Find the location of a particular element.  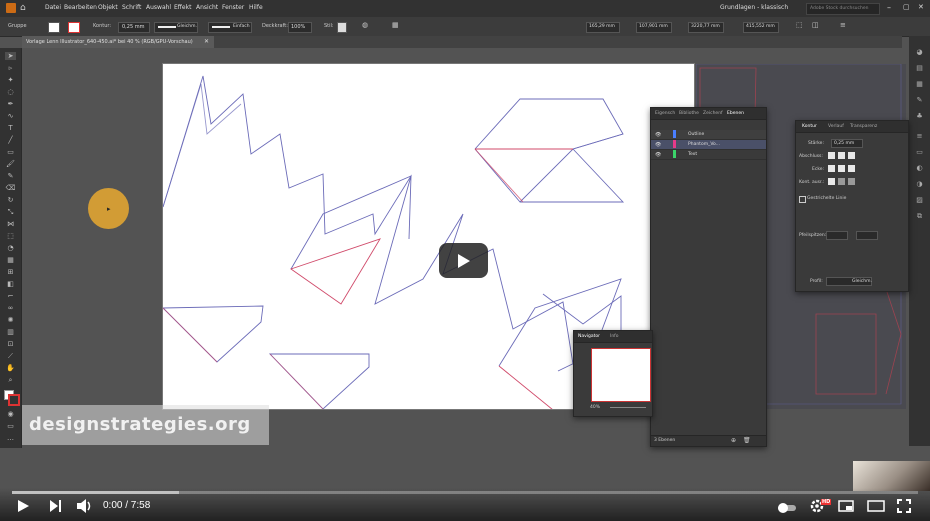

next-icon is located at coordinates (55, 508).